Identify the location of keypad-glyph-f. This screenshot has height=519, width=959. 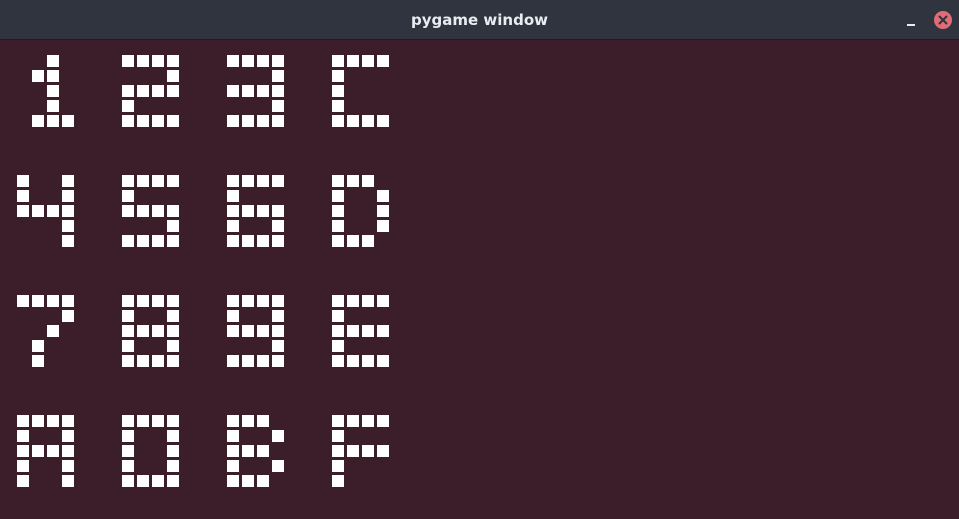
(362, 452).